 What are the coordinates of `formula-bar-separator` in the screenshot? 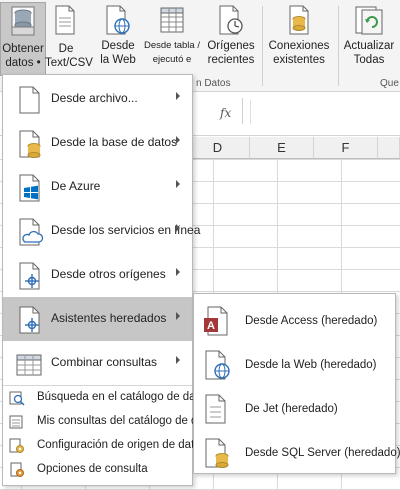 It's located at (242, 111).